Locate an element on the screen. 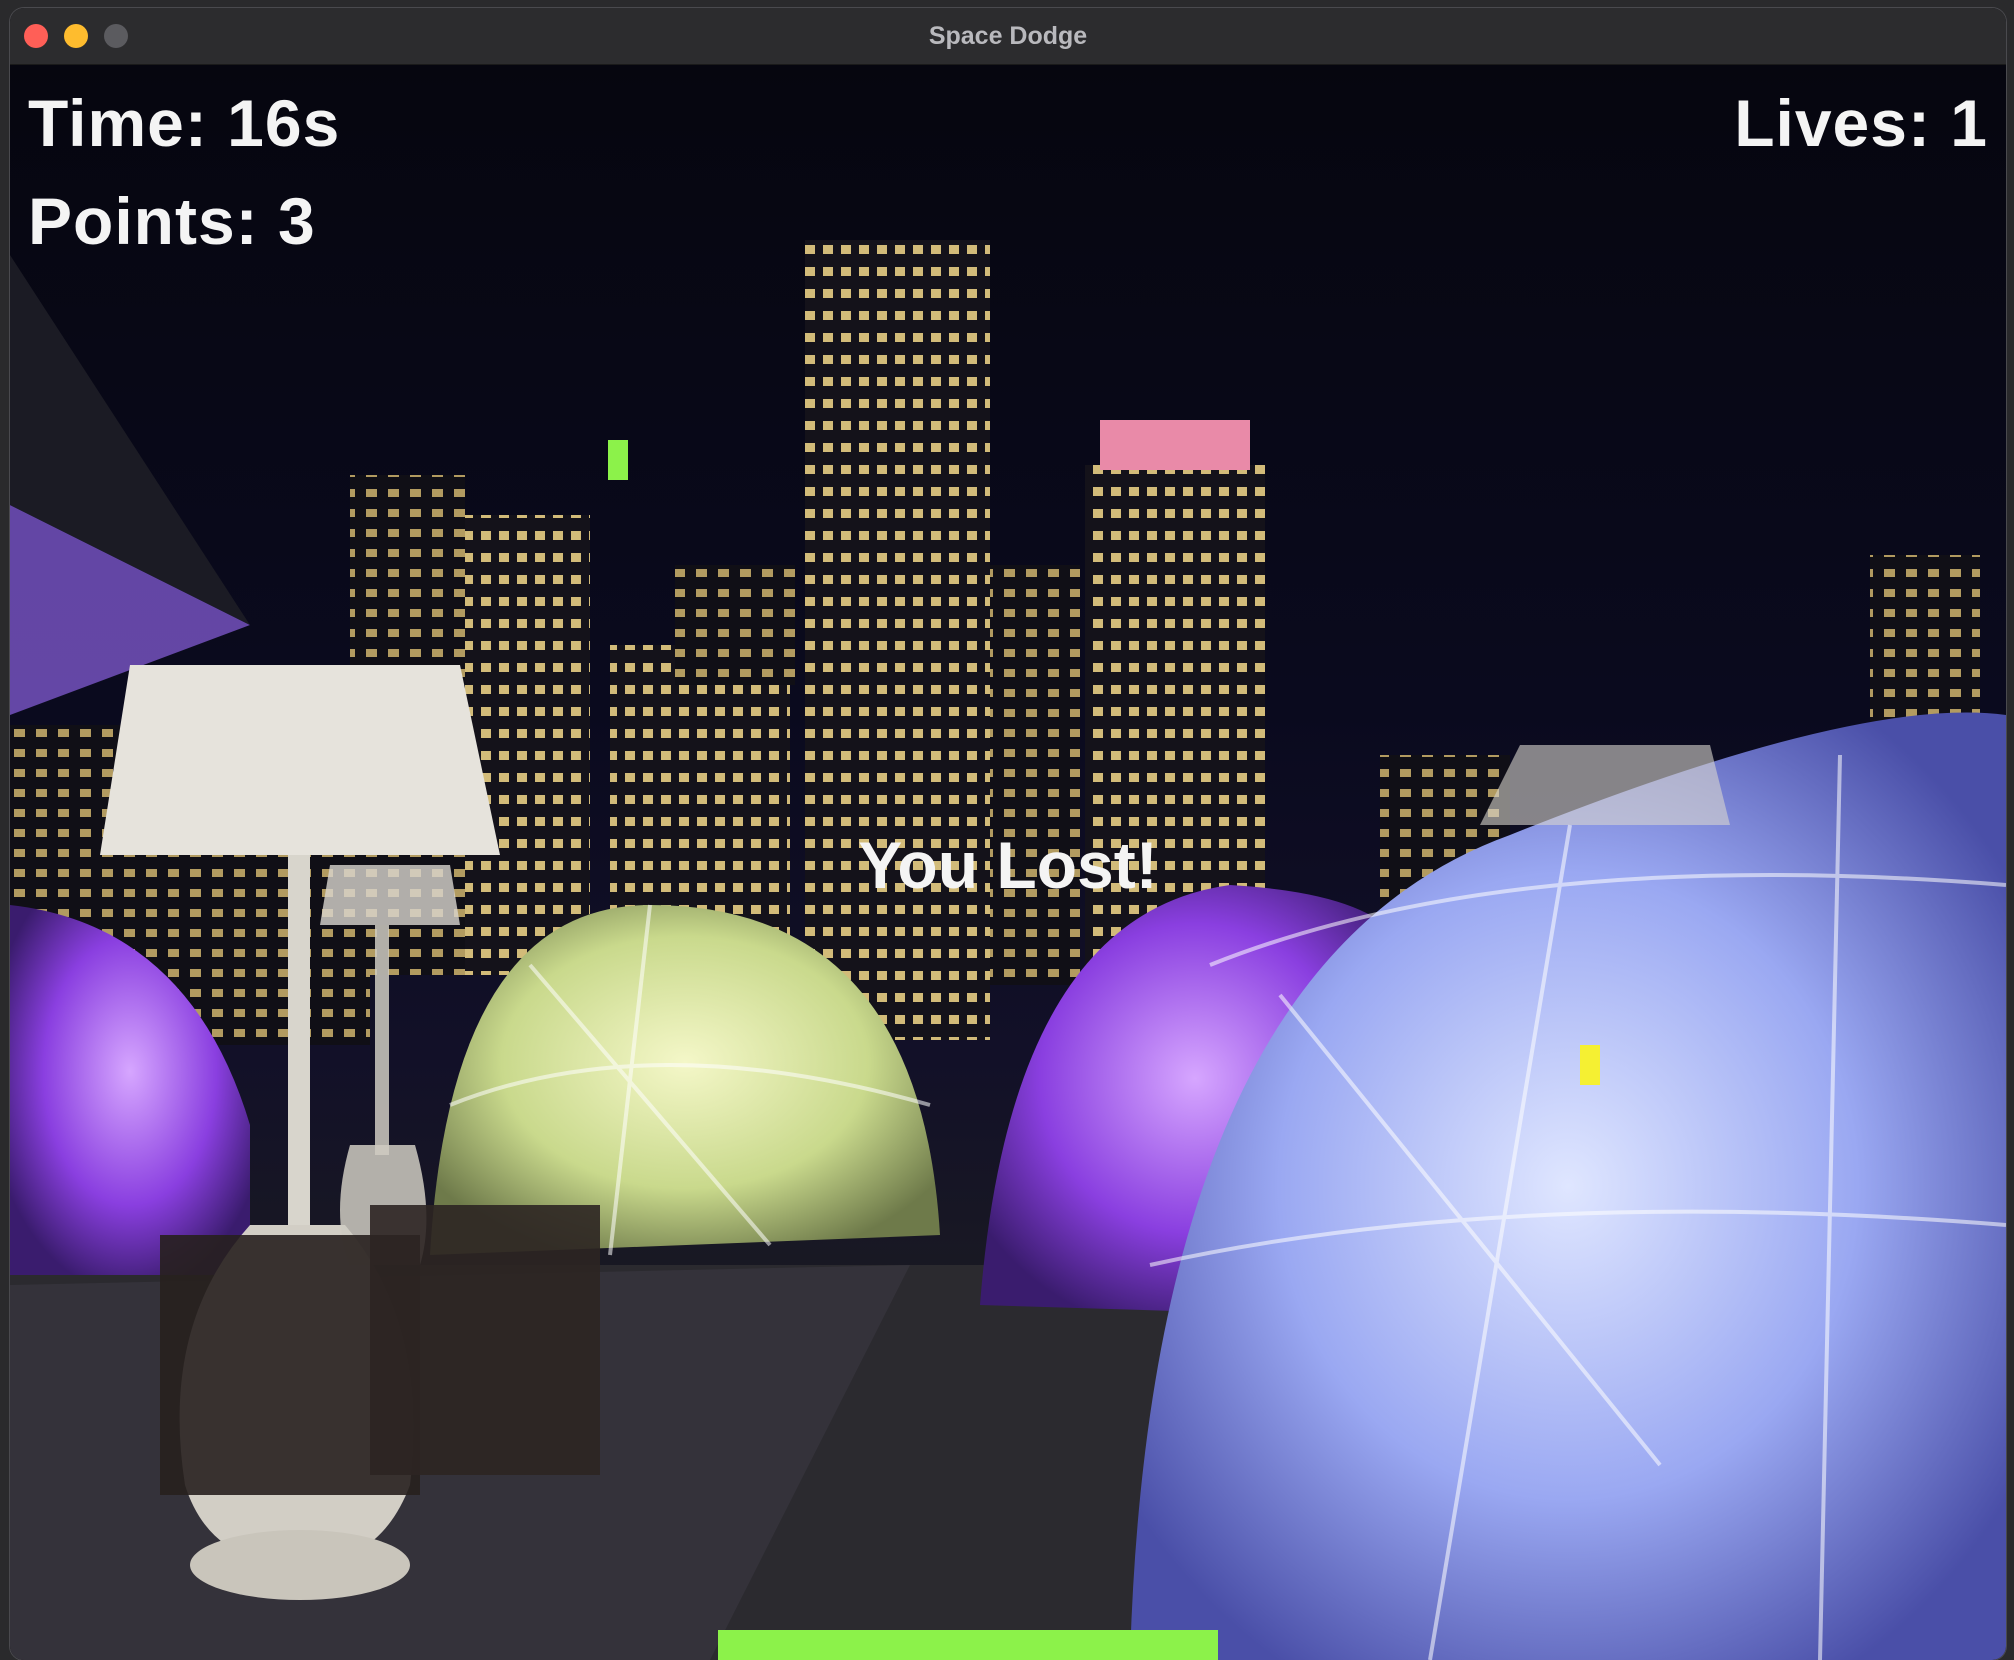 The height and width of the screenshot is (1660, 2014). lives-readout: Lives: 1 is located at coordinates (1861, 123).